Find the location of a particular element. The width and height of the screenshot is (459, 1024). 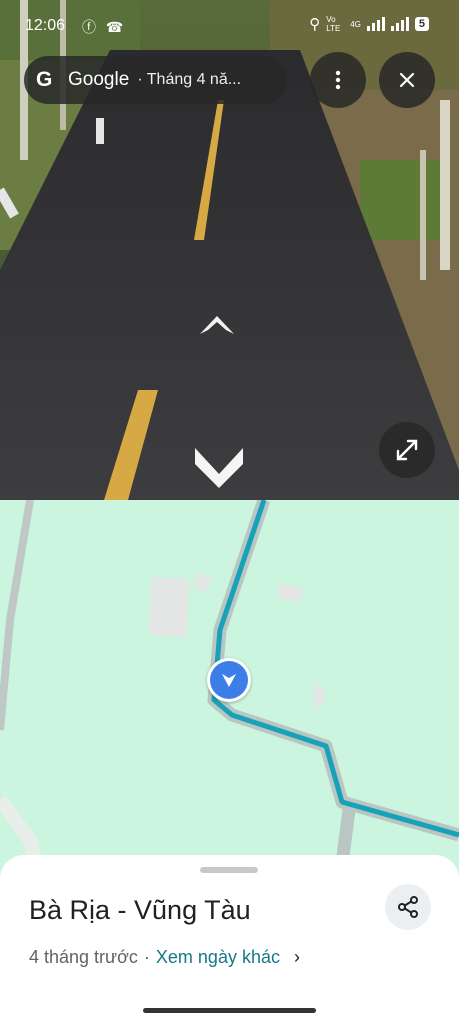

volte-label: Vo LTE is located at coordinates (333, 24).